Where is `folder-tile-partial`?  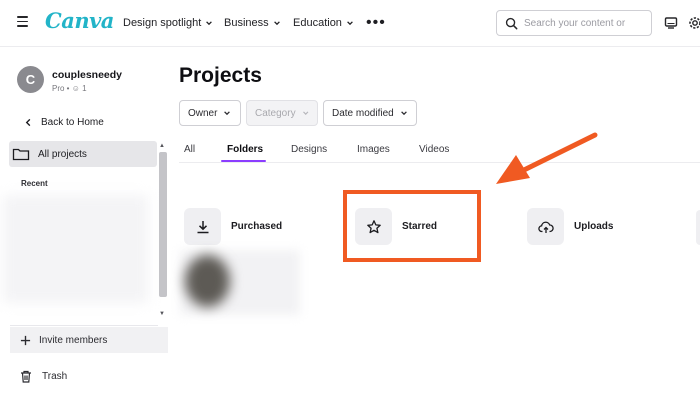 folder-tile-partial is located at coordinates (698, 227).